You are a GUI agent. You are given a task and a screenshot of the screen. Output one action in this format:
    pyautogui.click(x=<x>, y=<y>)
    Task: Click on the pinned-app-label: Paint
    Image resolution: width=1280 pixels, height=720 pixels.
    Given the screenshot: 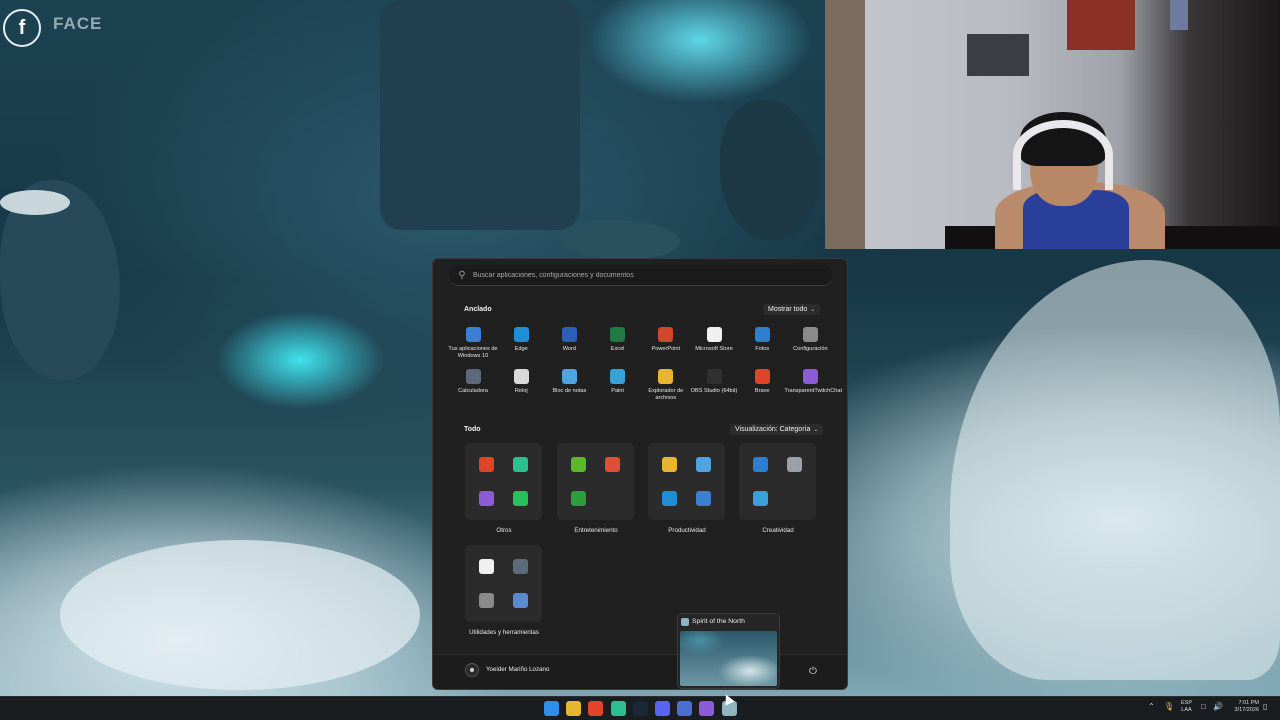 What is the action you would take?
    pyautogui.click(x=617, y=391)
    